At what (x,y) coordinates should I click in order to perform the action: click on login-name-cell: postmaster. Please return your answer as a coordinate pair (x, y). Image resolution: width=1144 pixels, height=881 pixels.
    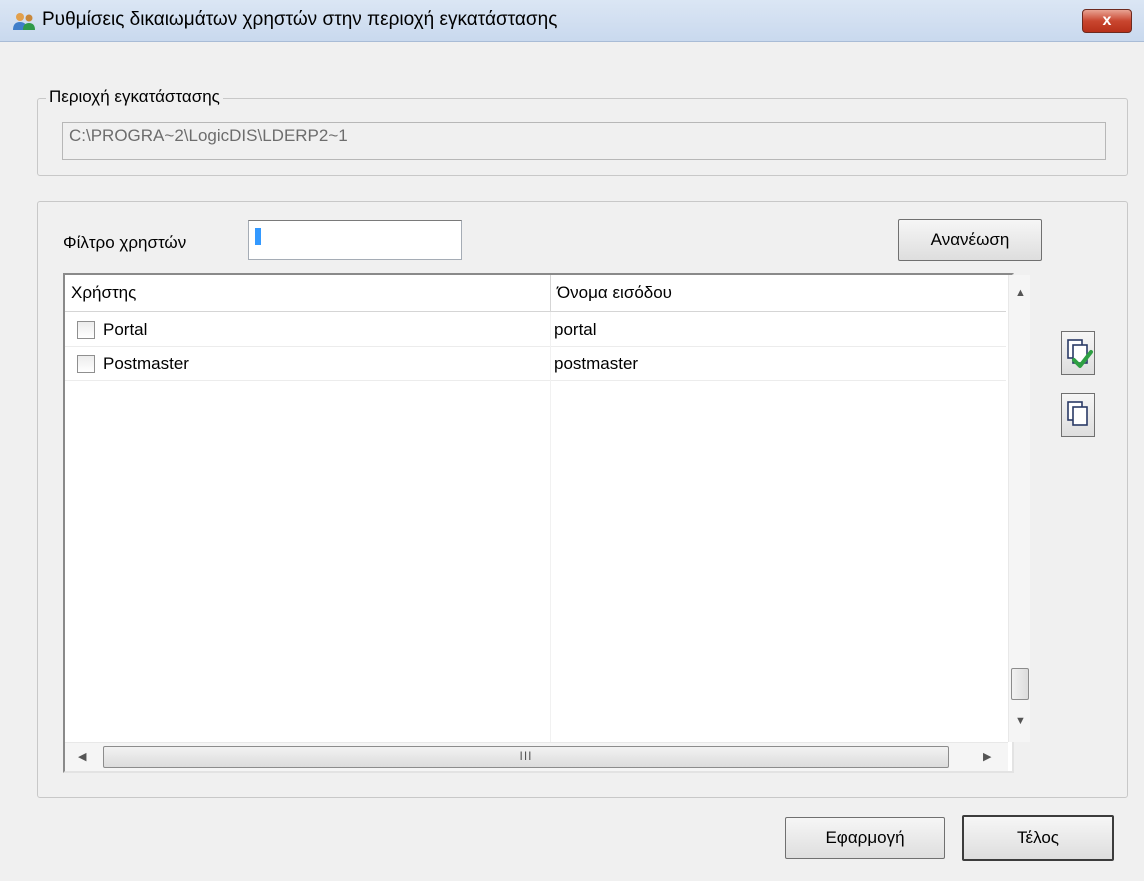
    Looking at the image, I should click on (596, 363).